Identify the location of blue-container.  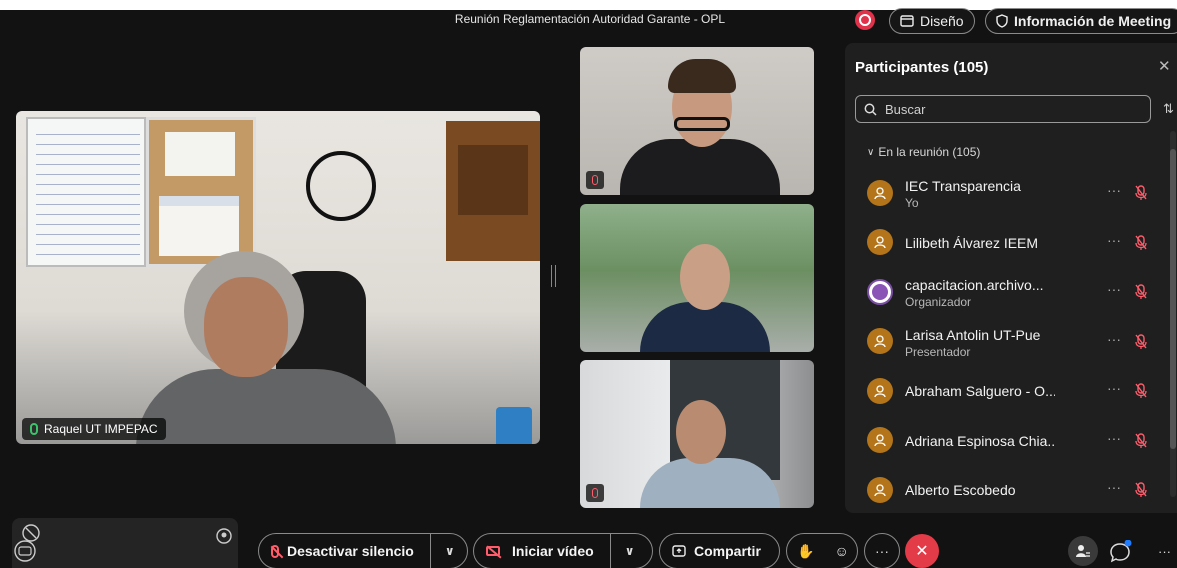
(514, 425).